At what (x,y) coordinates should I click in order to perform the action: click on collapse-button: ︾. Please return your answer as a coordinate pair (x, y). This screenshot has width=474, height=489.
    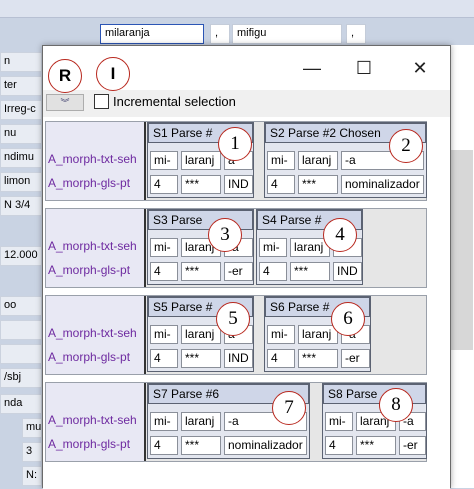
    Looking at the image, I should click on (65, 102).